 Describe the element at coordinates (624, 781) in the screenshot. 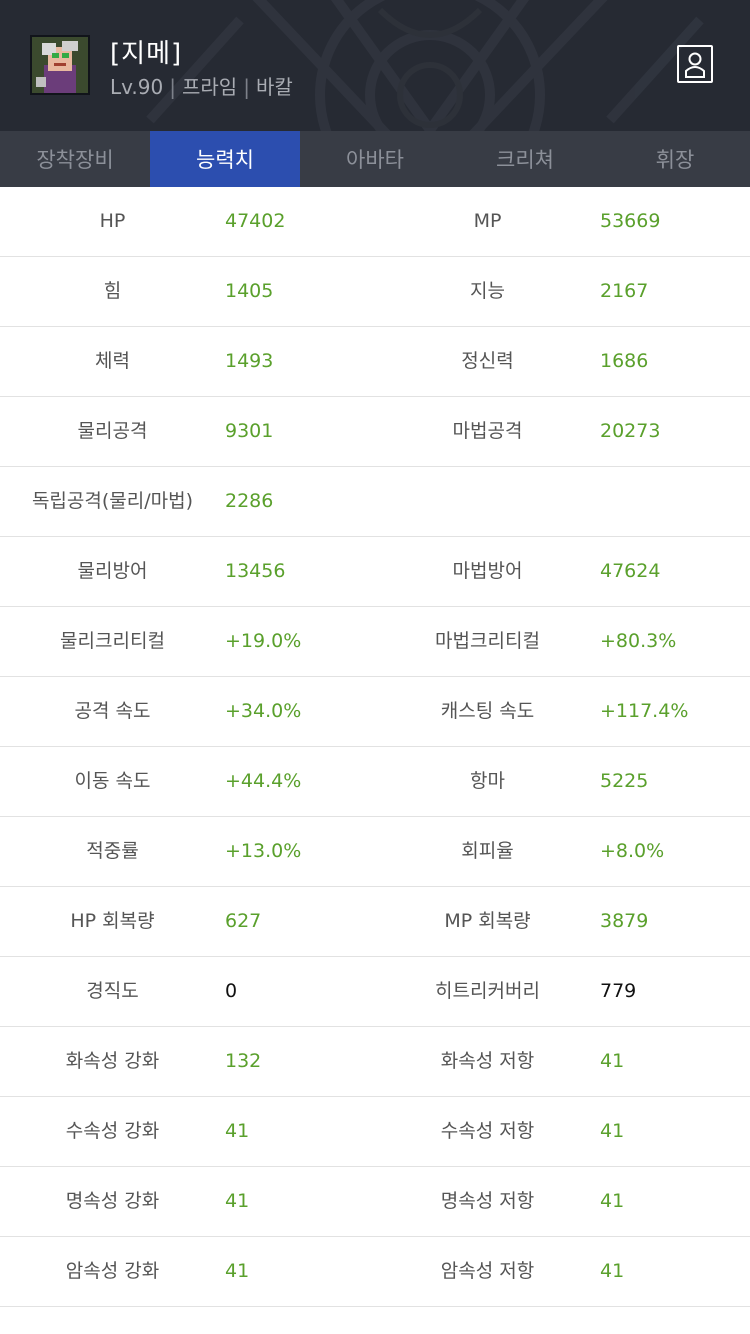

I see `stat-value: 5225` at that location.